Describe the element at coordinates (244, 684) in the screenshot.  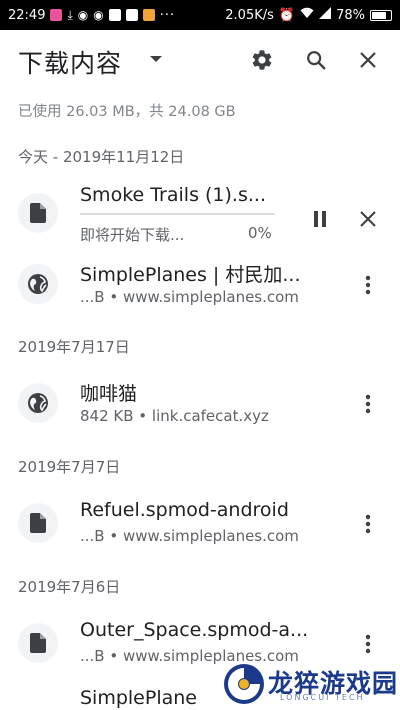
I see `watermark-emblem-icon` at that location.